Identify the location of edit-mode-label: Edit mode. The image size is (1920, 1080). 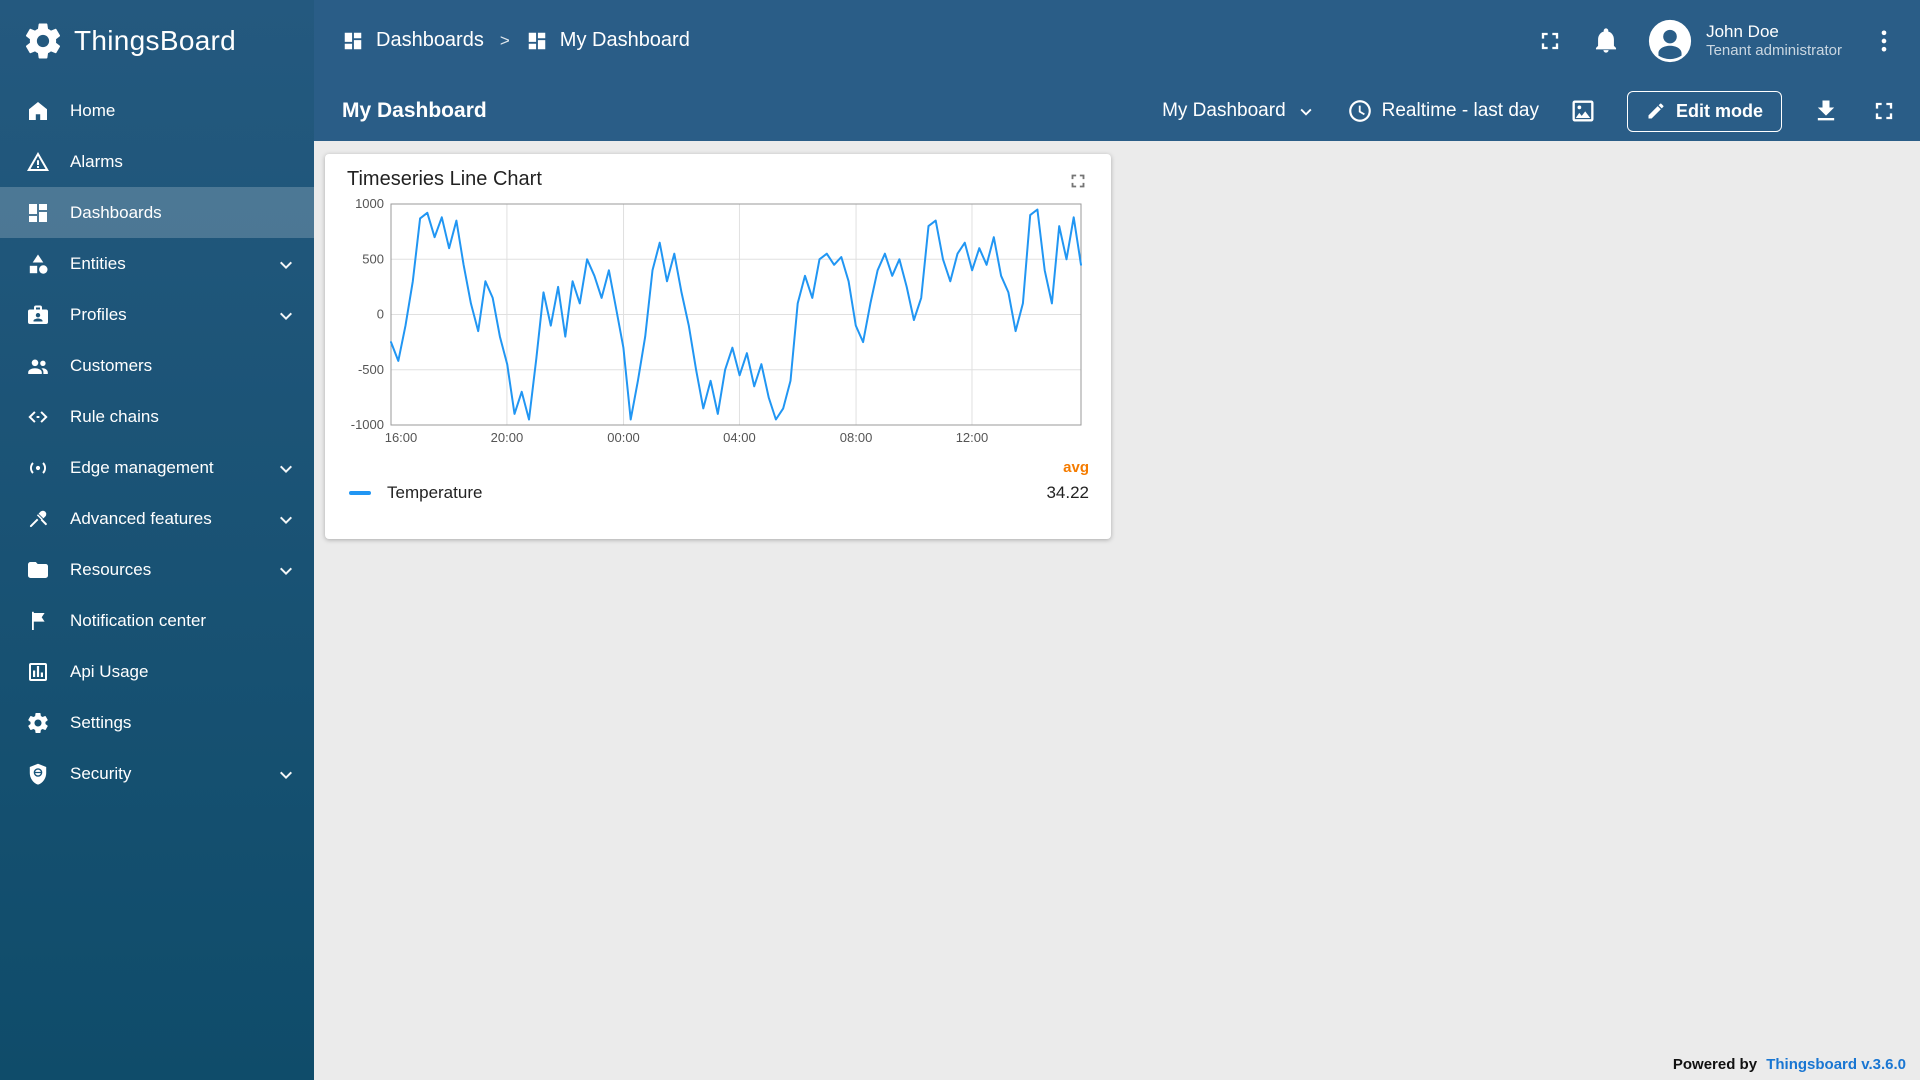
(1719, 110).